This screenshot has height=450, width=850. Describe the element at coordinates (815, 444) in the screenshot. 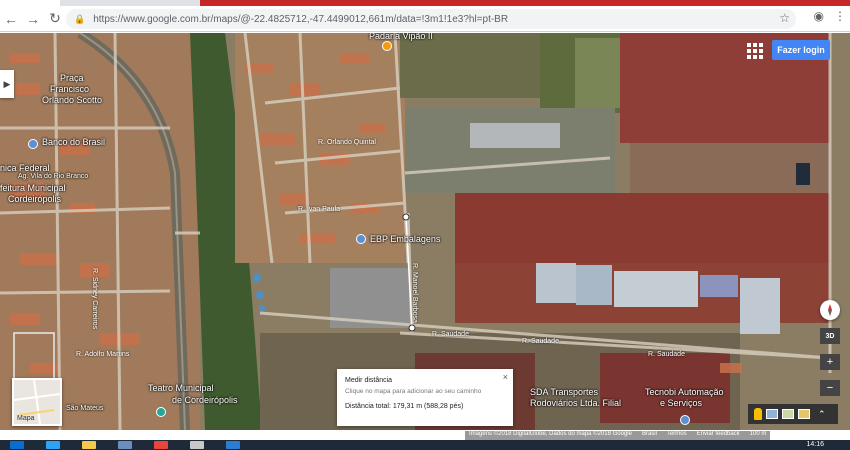

I see `taskbar-clock: 14:16` at that location.